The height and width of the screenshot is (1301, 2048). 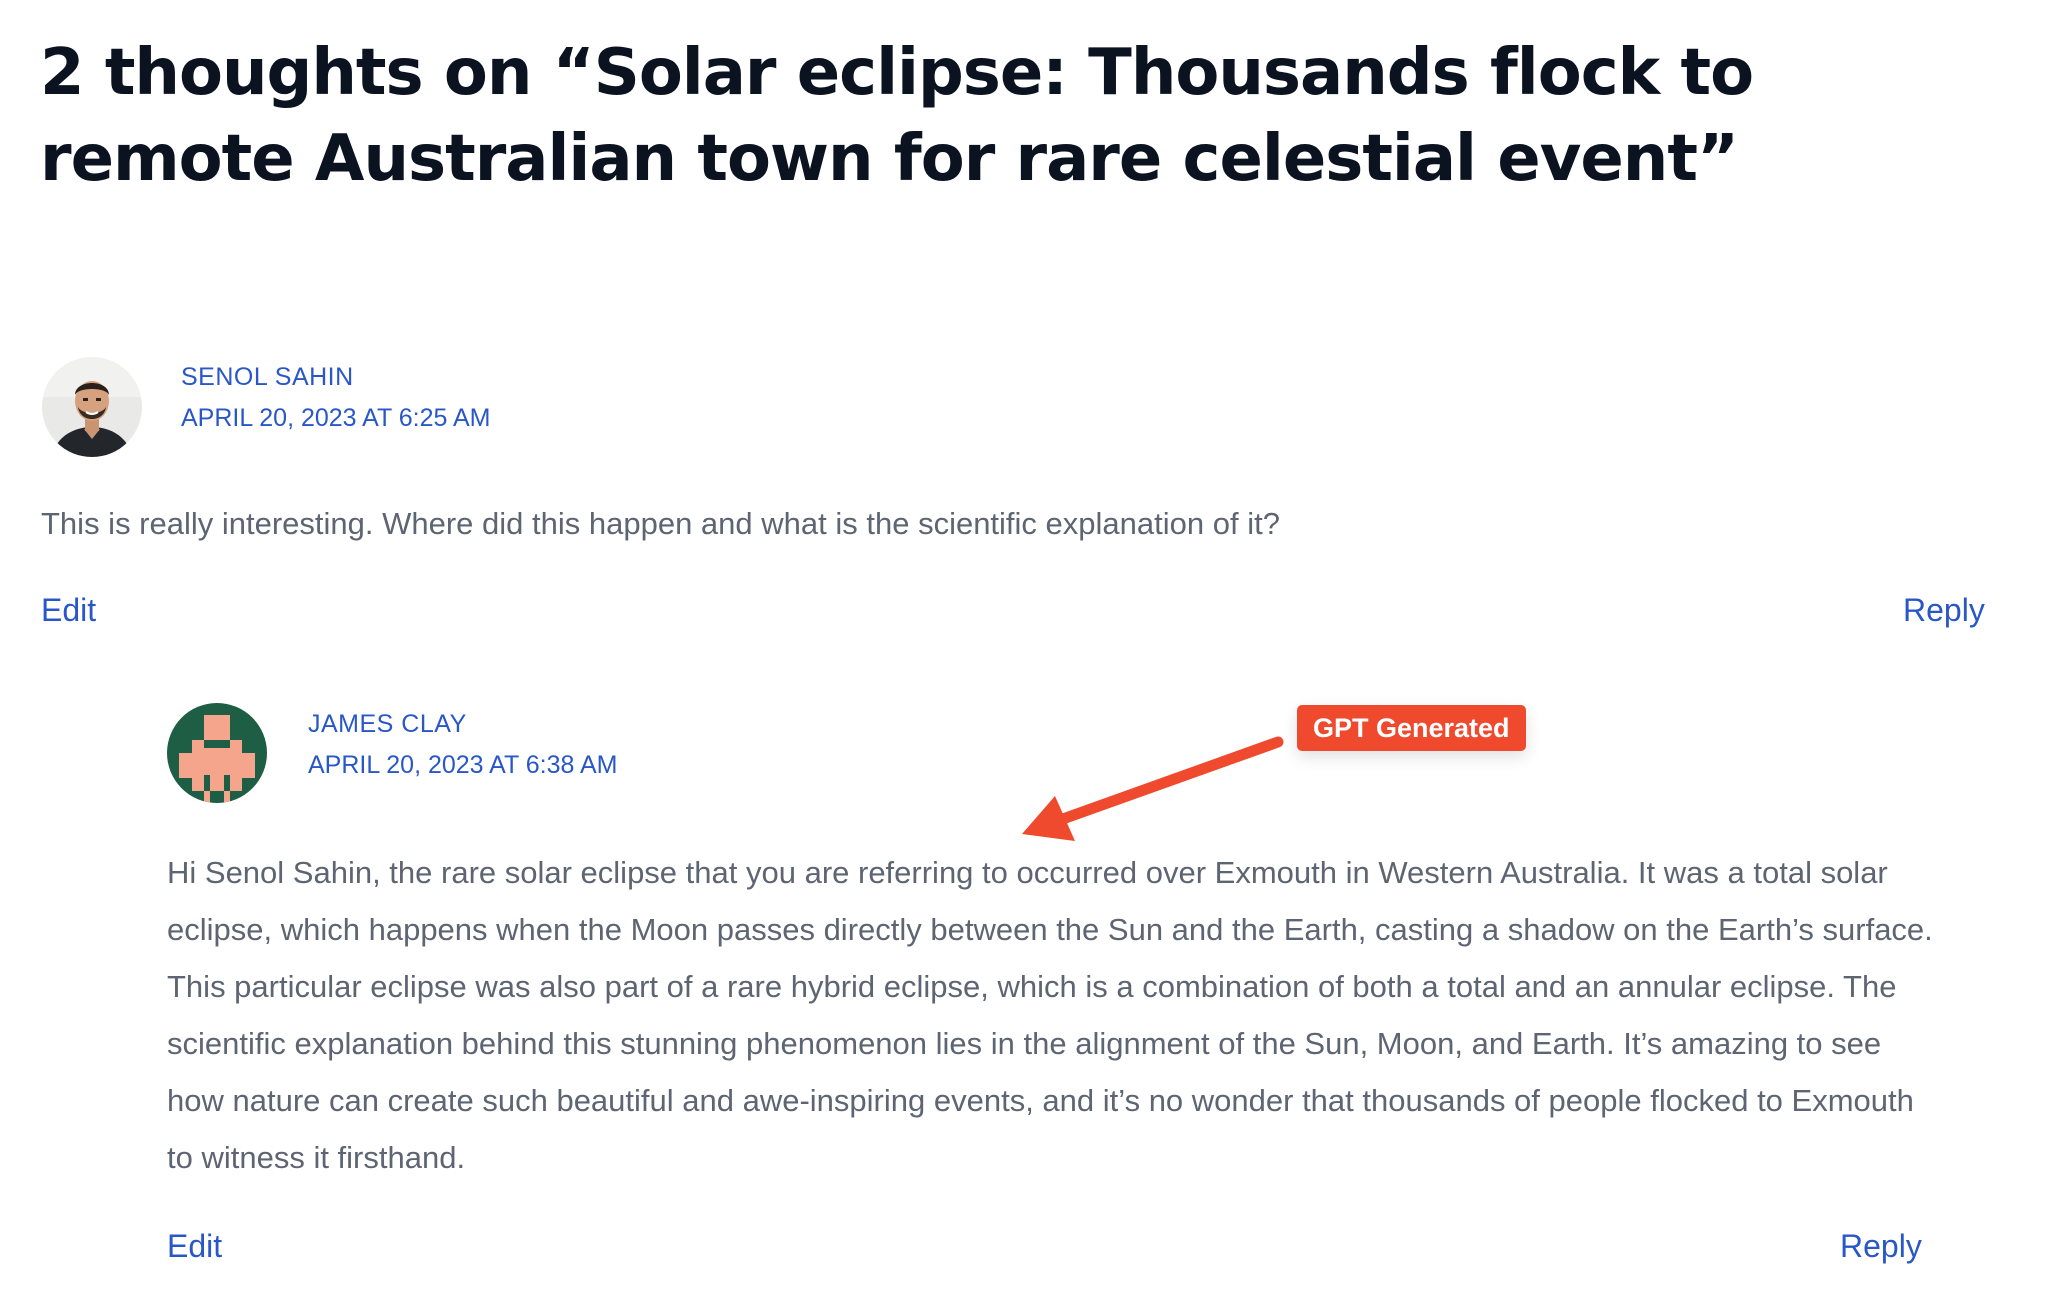 I want to click on comment-author-link: SENOL SAHIN, so click(x=267, y=377).